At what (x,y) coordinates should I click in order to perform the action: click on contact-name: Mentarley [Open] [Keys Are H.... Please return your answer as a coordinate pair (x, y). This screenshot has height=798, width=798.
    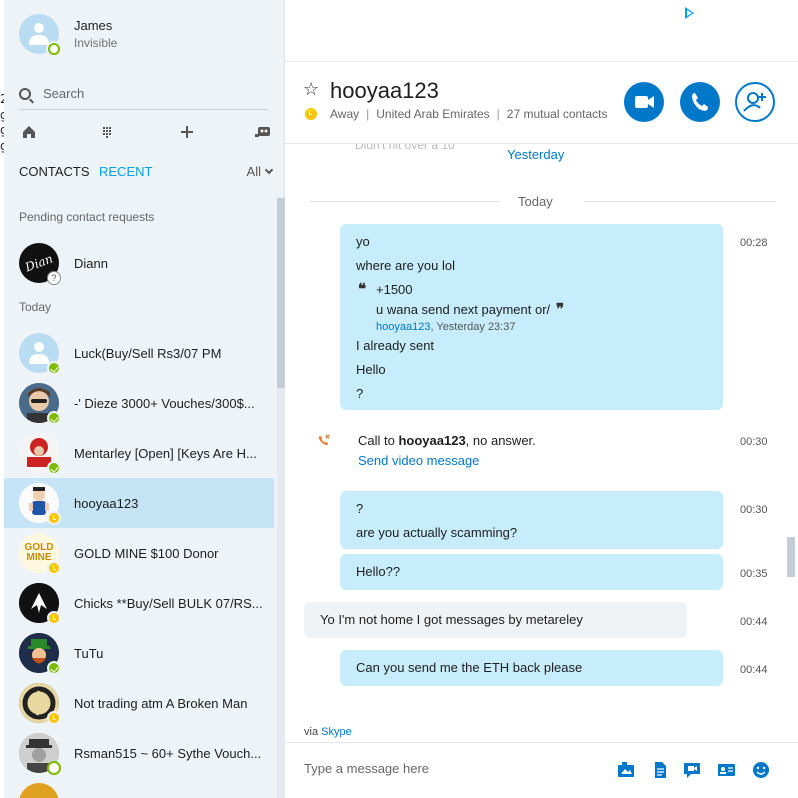
    Looking at the image, I should click on (165, 453).